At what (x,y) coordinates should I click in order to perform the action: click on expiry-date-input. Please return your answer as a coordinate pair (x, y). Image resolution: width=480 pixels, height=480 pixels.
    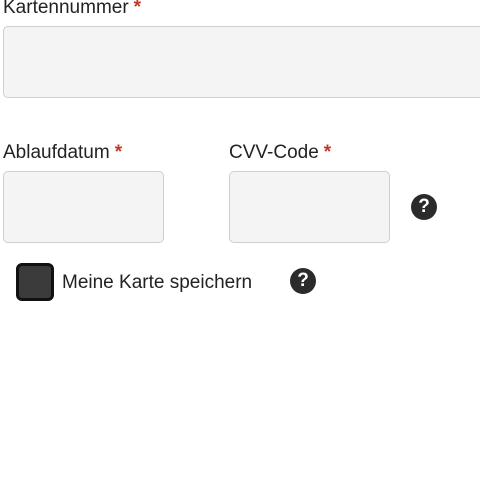
    Looking at the image, I should click on (83, 207).